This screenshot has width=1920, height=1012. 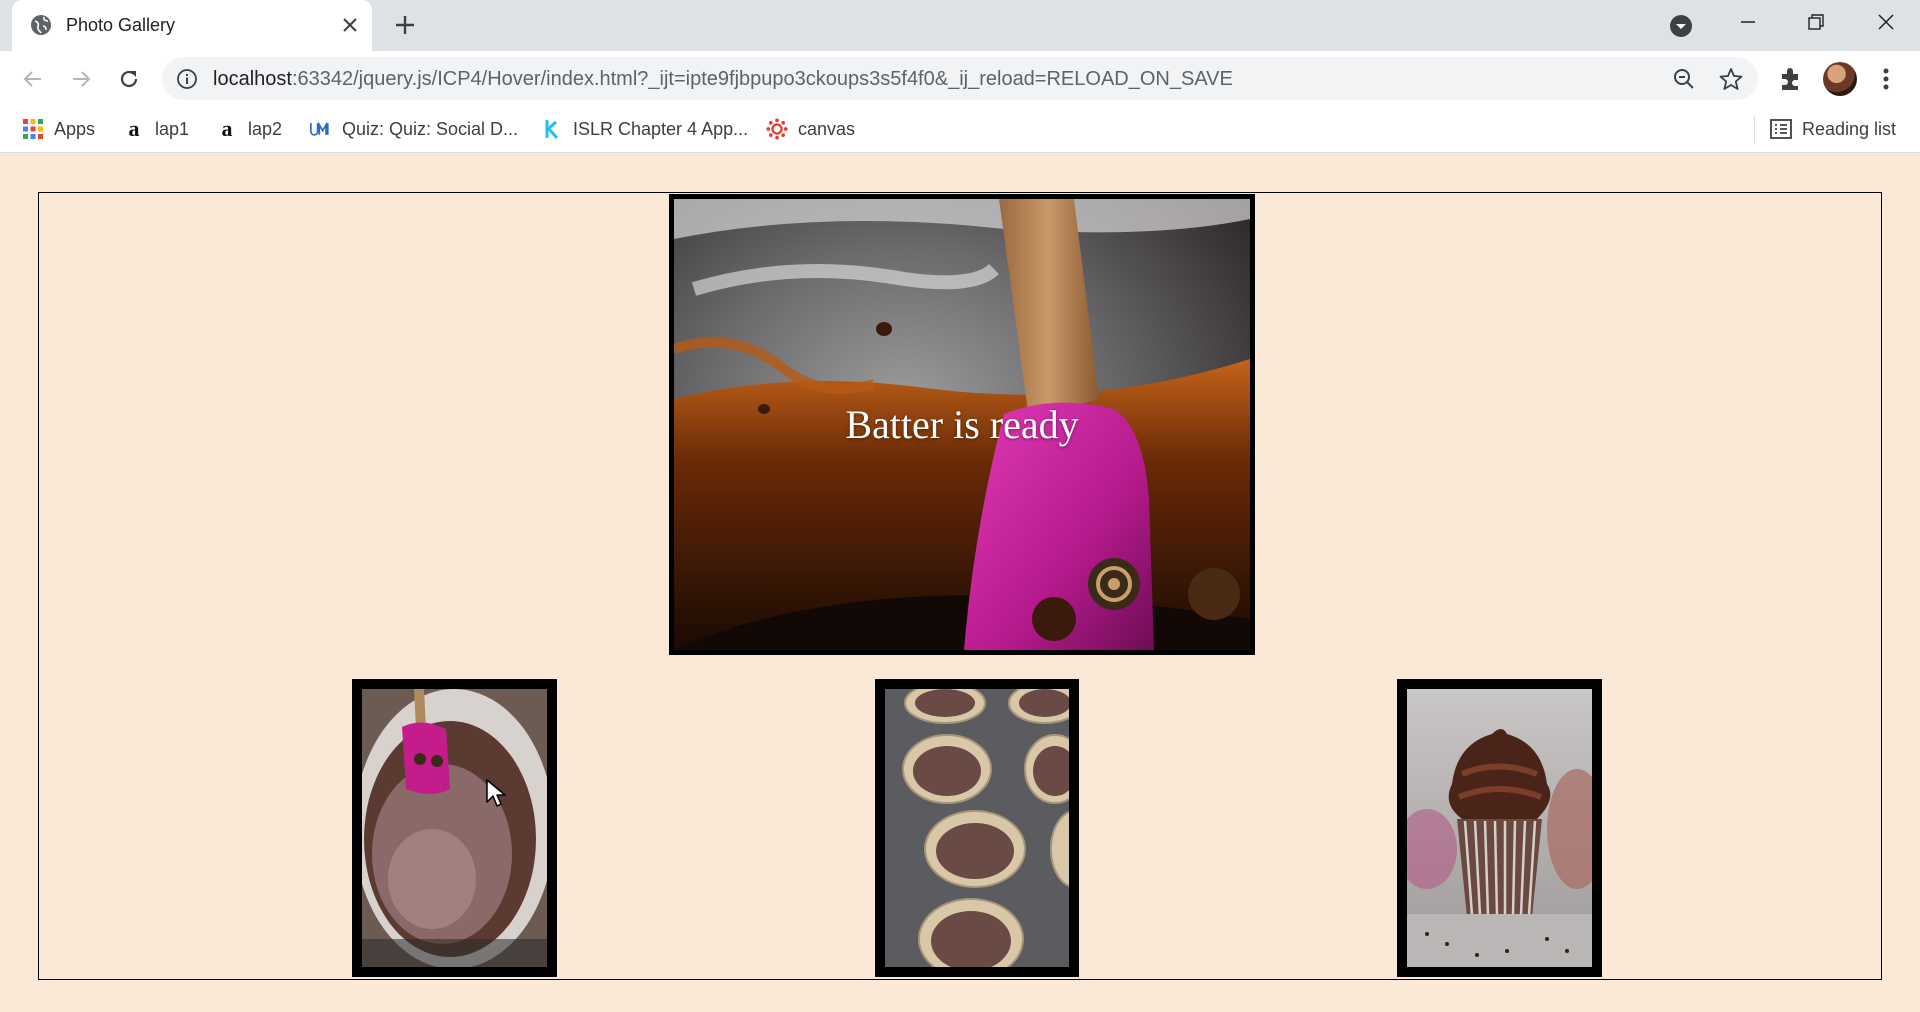 I want to click on profile-avatar, so click(x=1840, y=79).